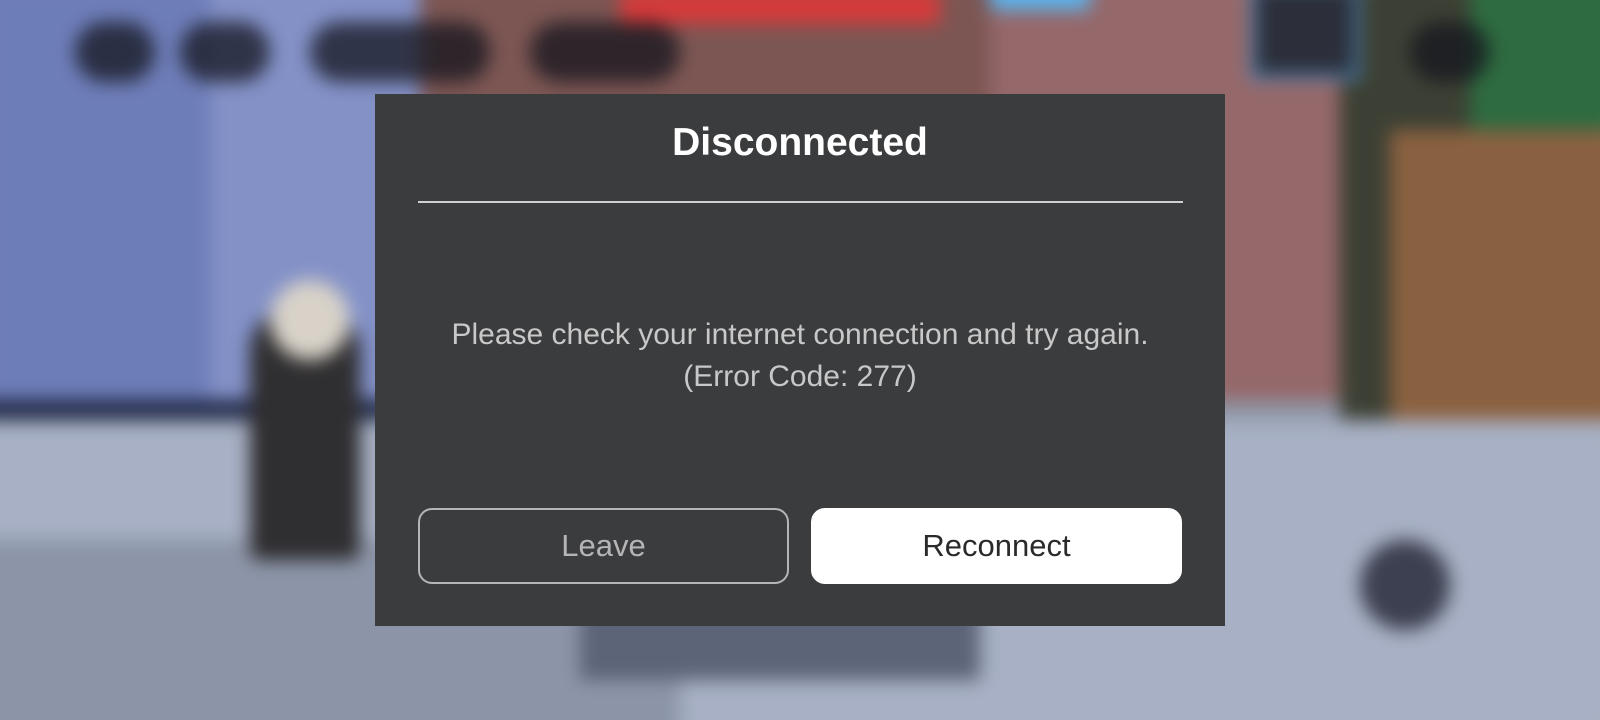 This screenshot has width=1600, height=720. What do you see at coordinates (1305, 40) in the screenshot?
I see `wall-picture` at bounding box center [1305, 40].